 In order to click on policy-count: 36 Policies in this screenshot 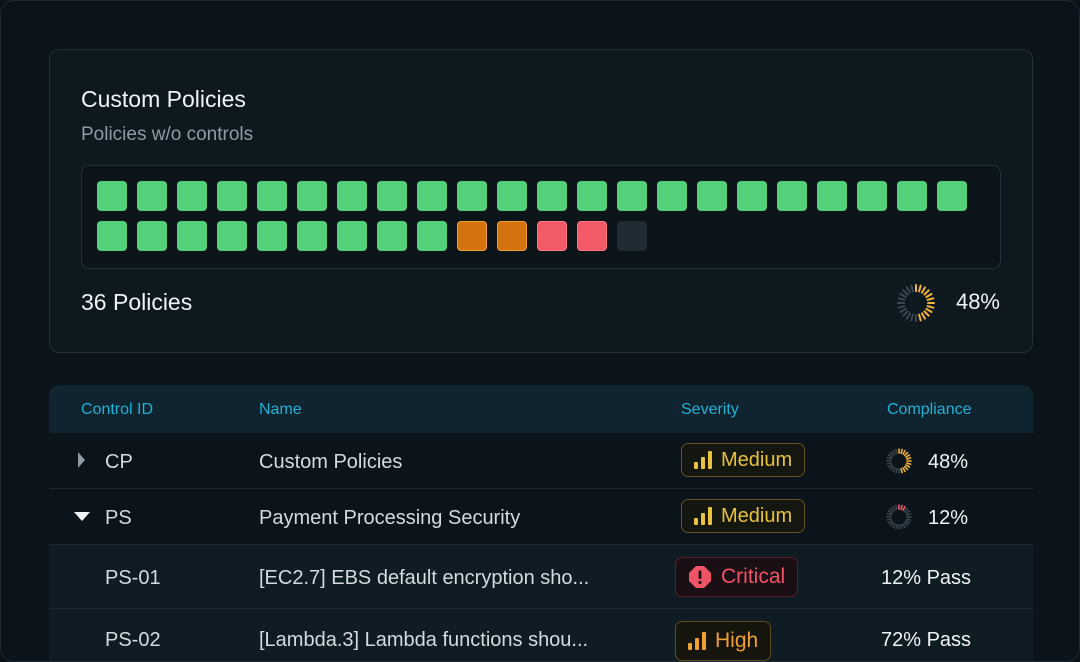, I will do `click(137, 302)`.